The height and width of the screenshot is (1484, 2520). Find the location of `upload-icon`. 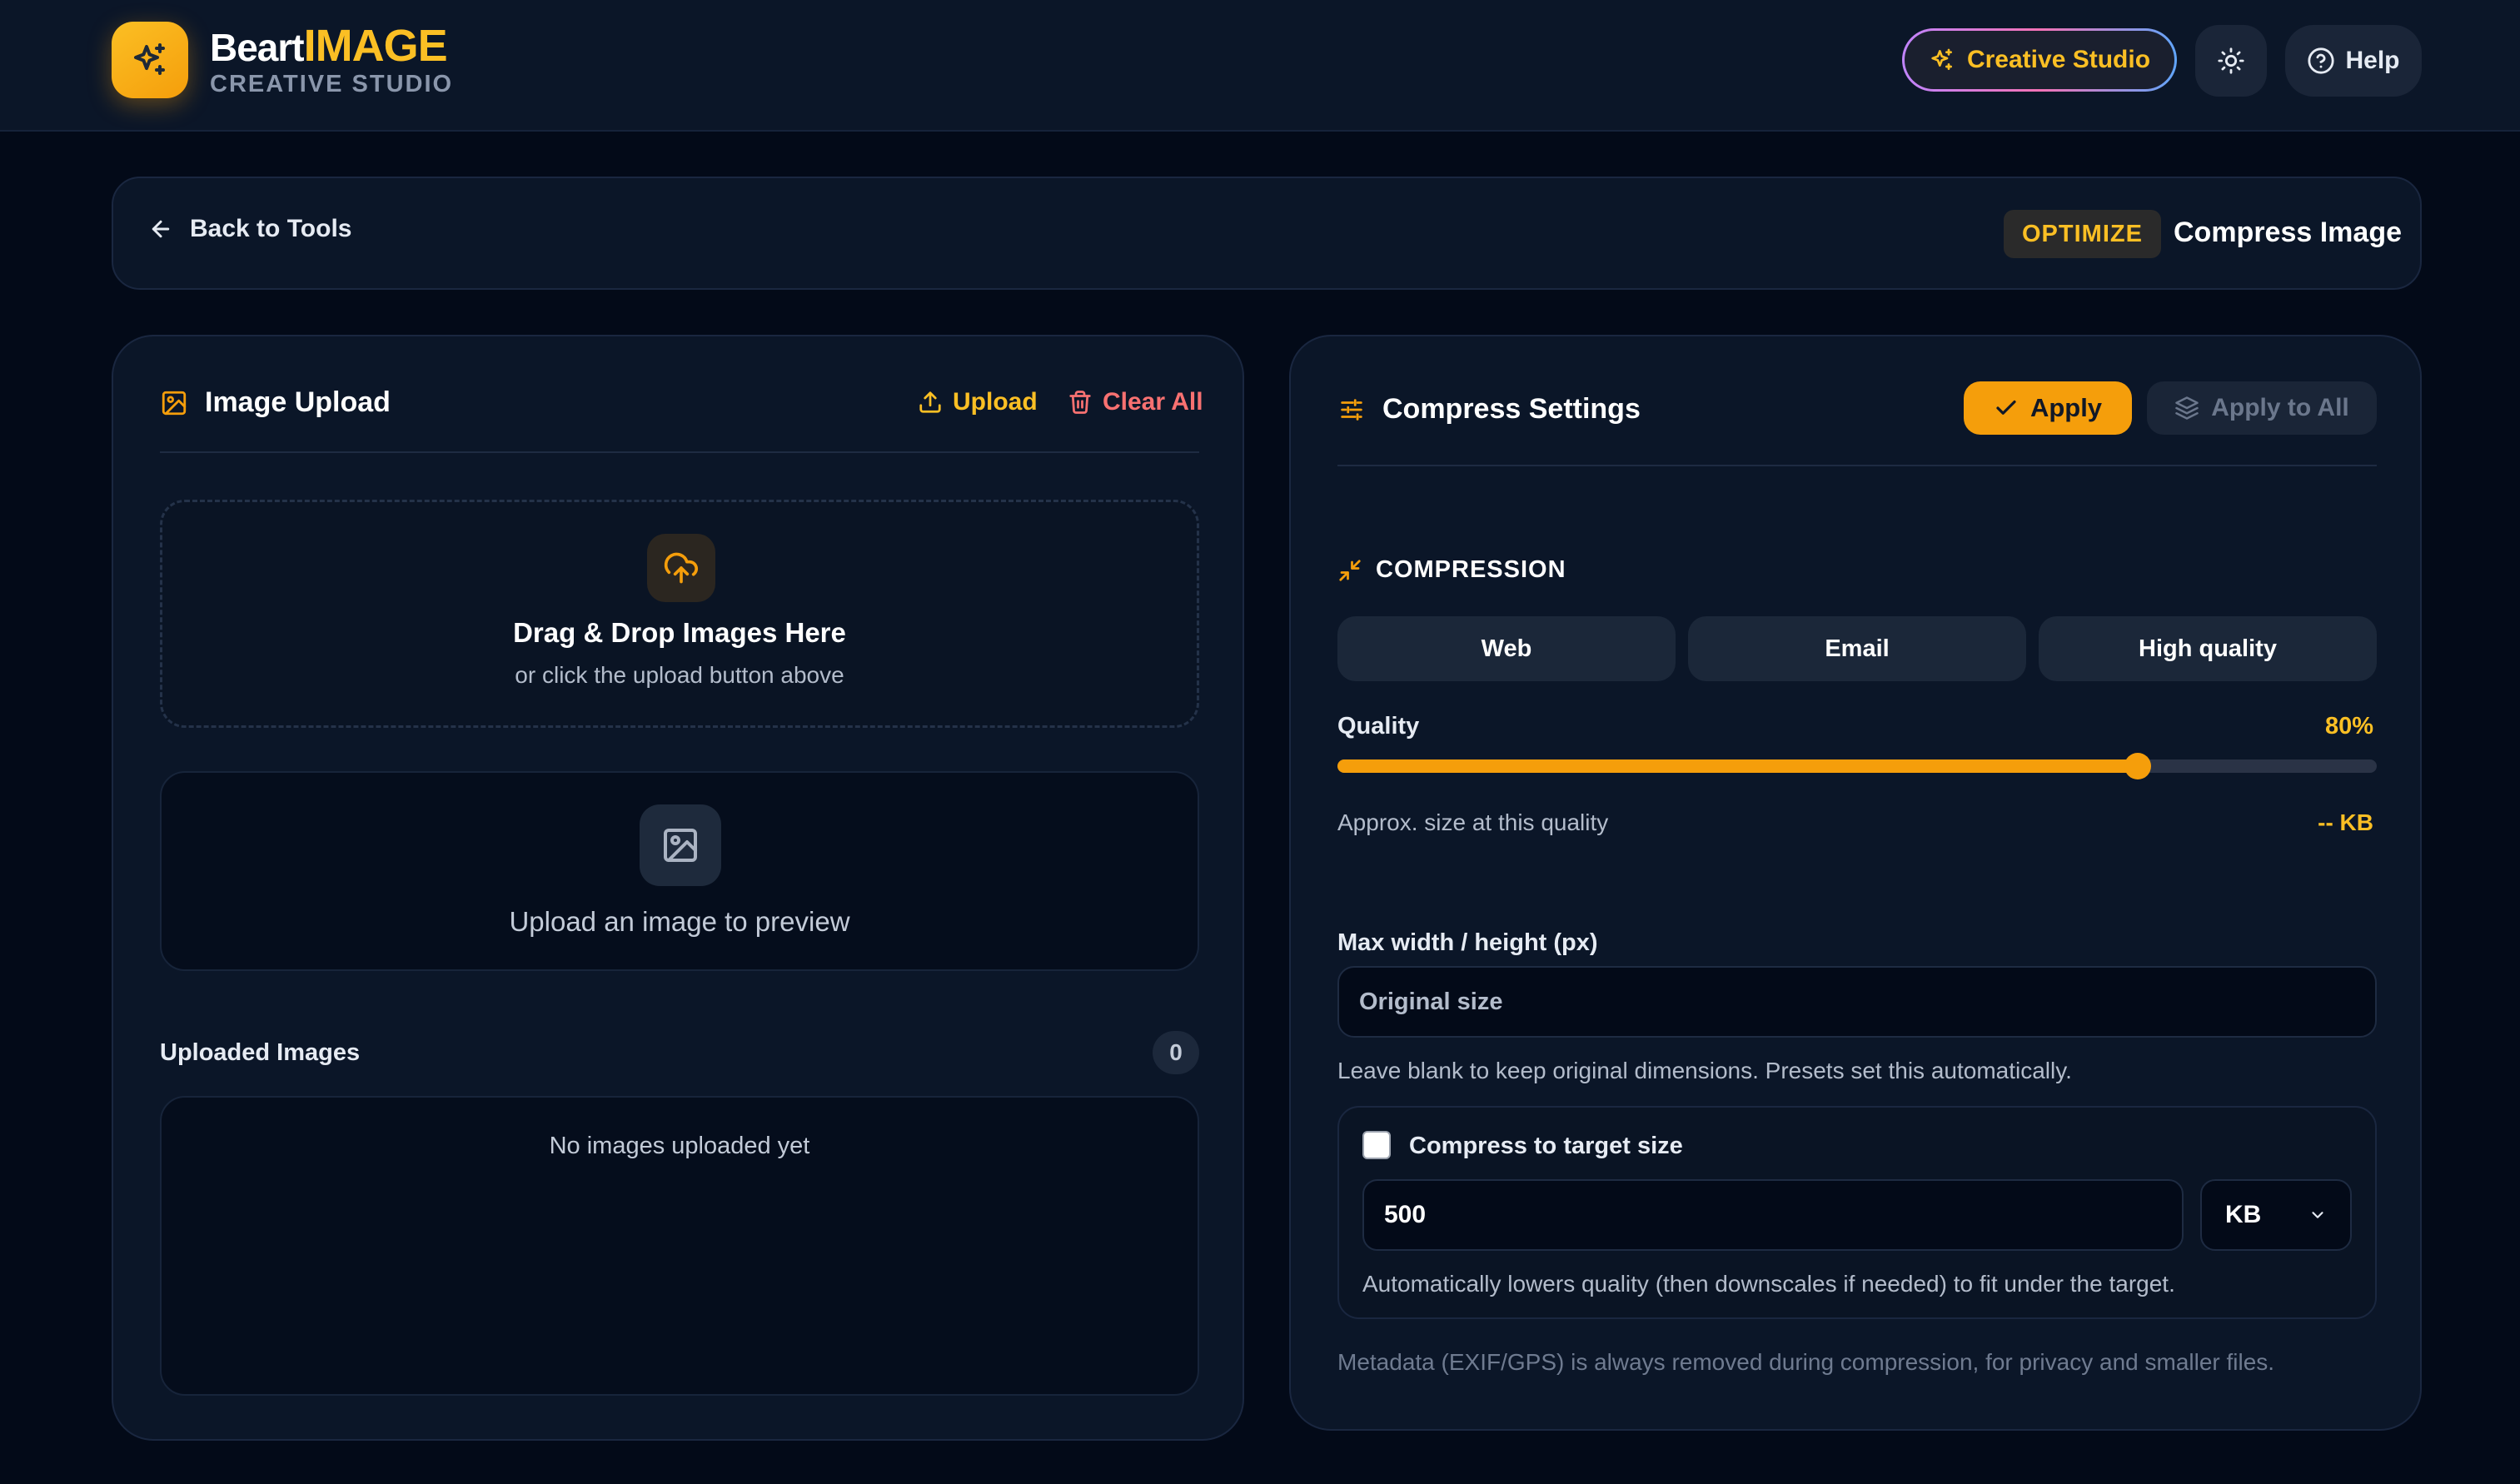

upload-icon is located at coordinates (930, 402).